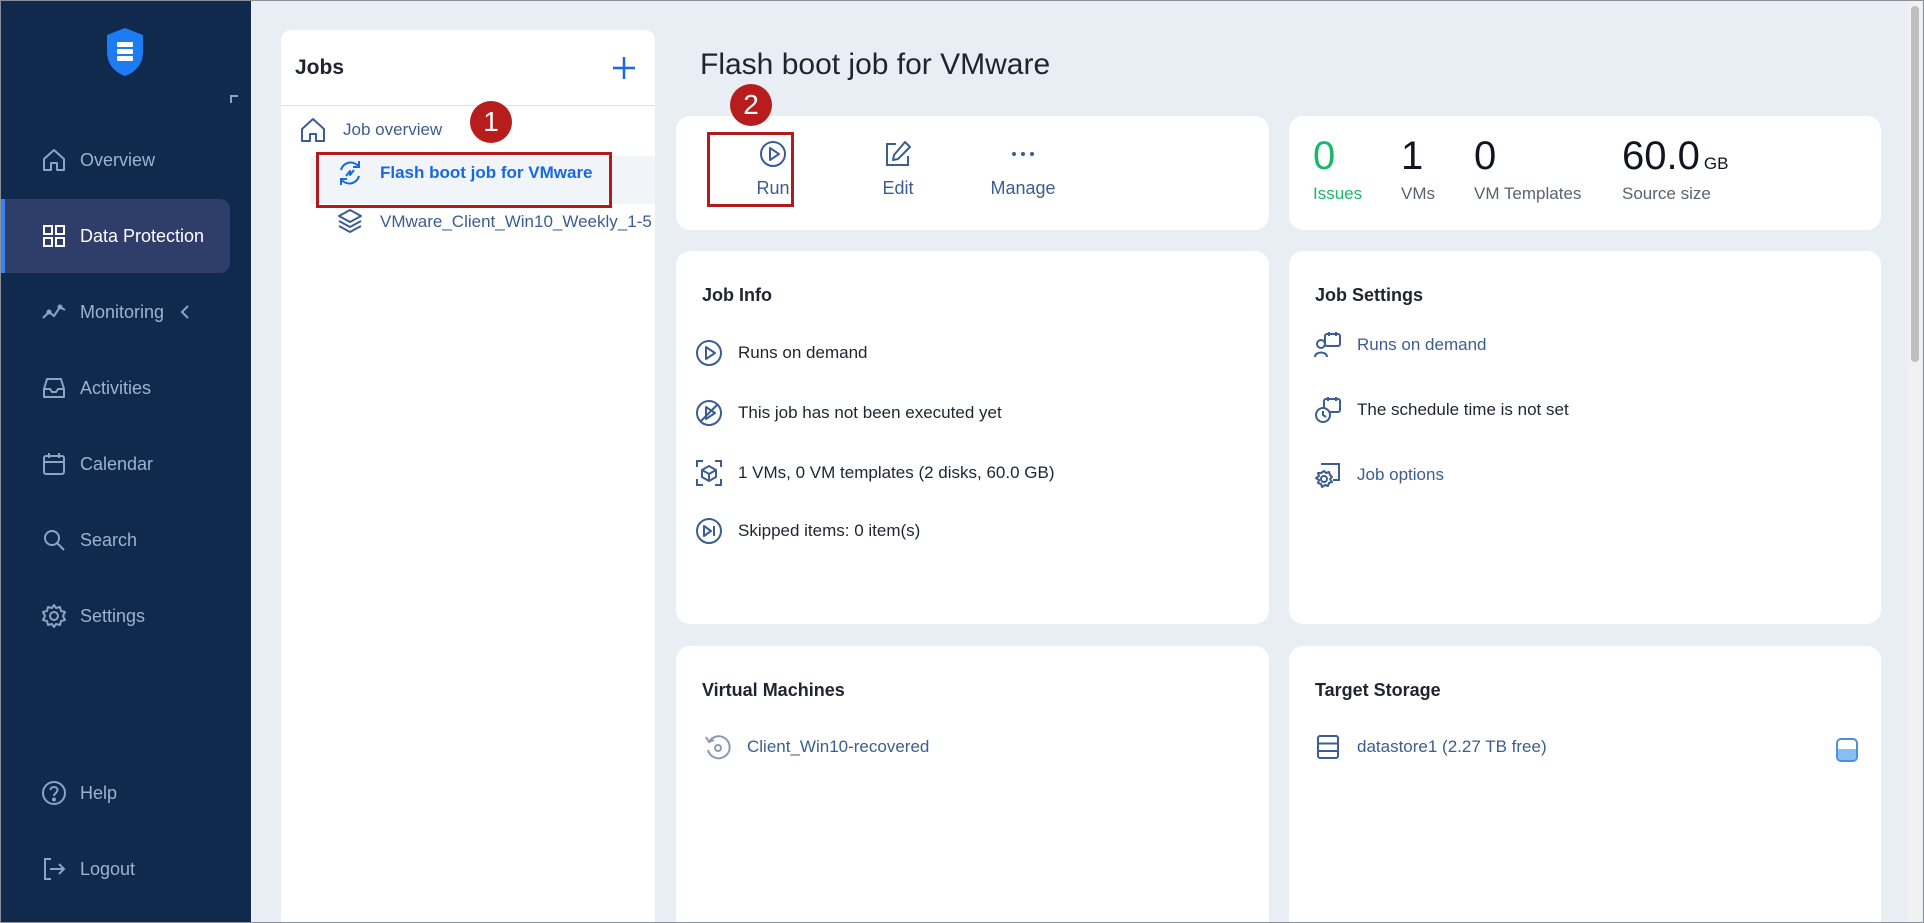 Image resolution: width=1924 pixels, height=923 pixels. I want to click on step-1-badge: 1, so click(491, 122).